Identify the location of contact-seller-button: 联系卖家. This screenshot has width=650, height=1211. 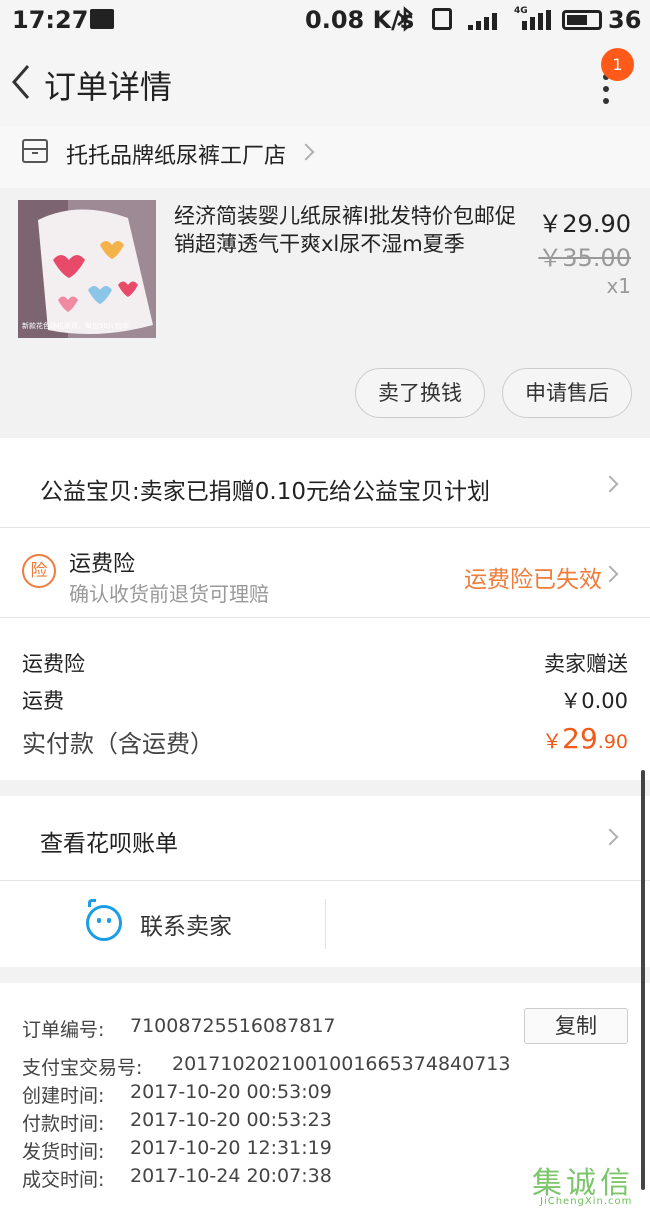
(186, 924).